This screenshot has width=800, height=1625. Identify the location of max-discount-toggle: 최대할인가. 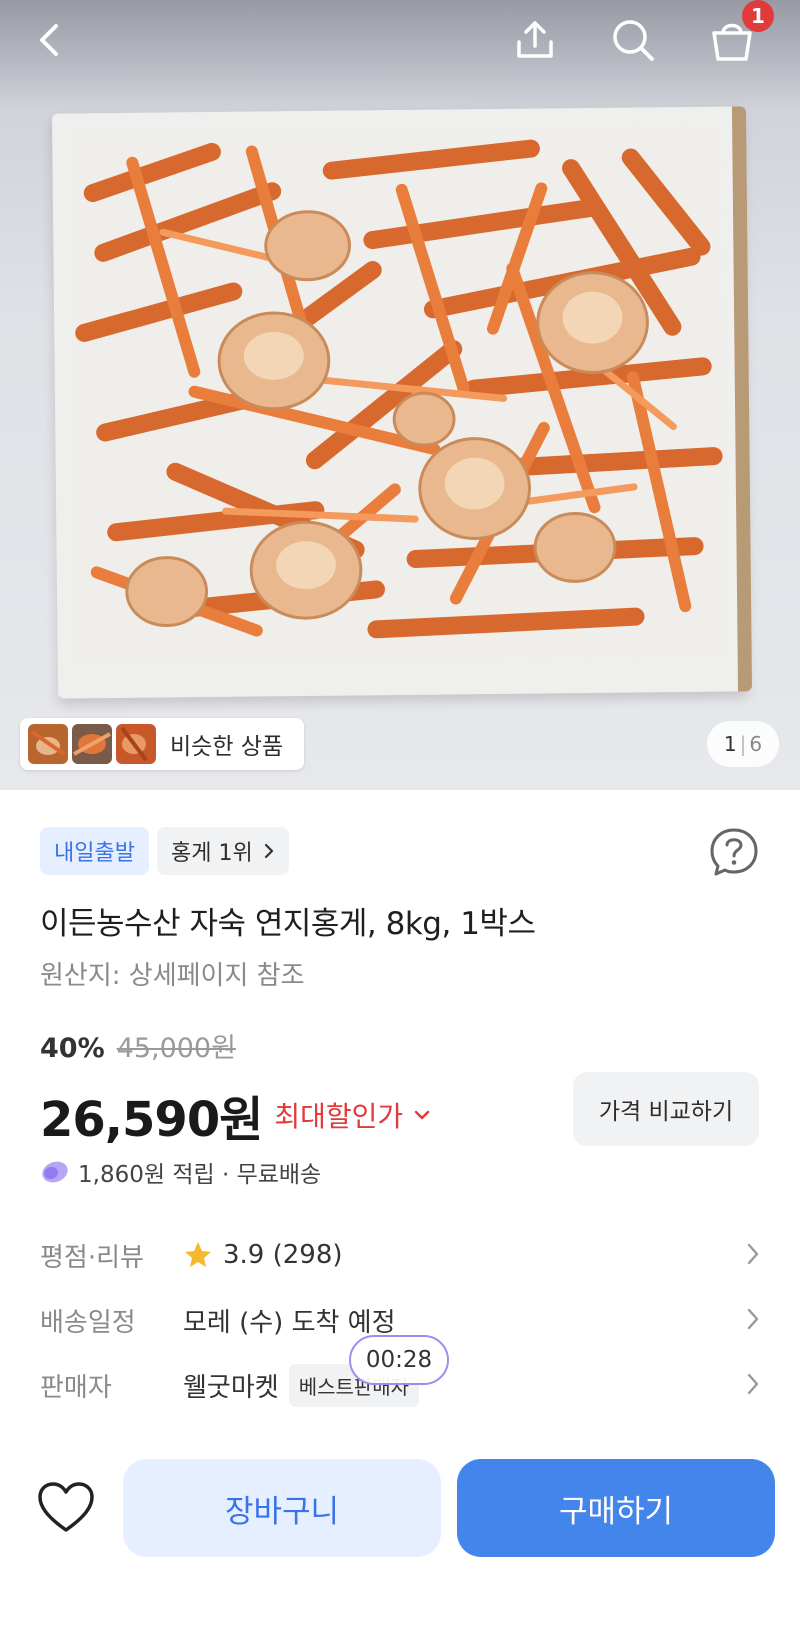
(352, 1115).